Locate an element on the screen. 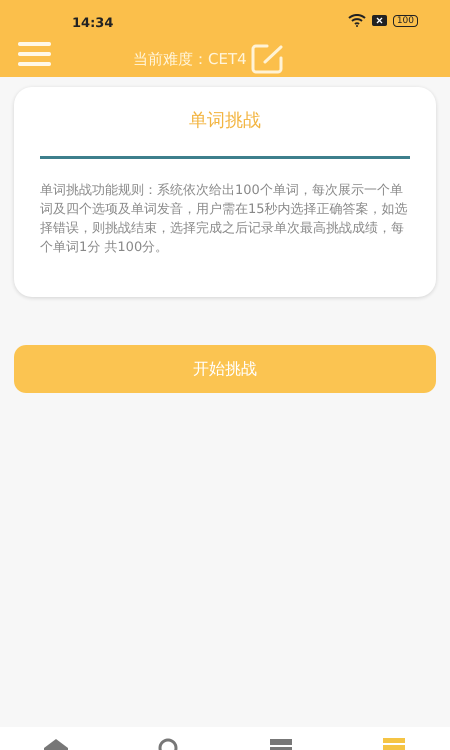 The image size is (450, 750). start-button: 开始挑战 is located at coordinates (225, 369).